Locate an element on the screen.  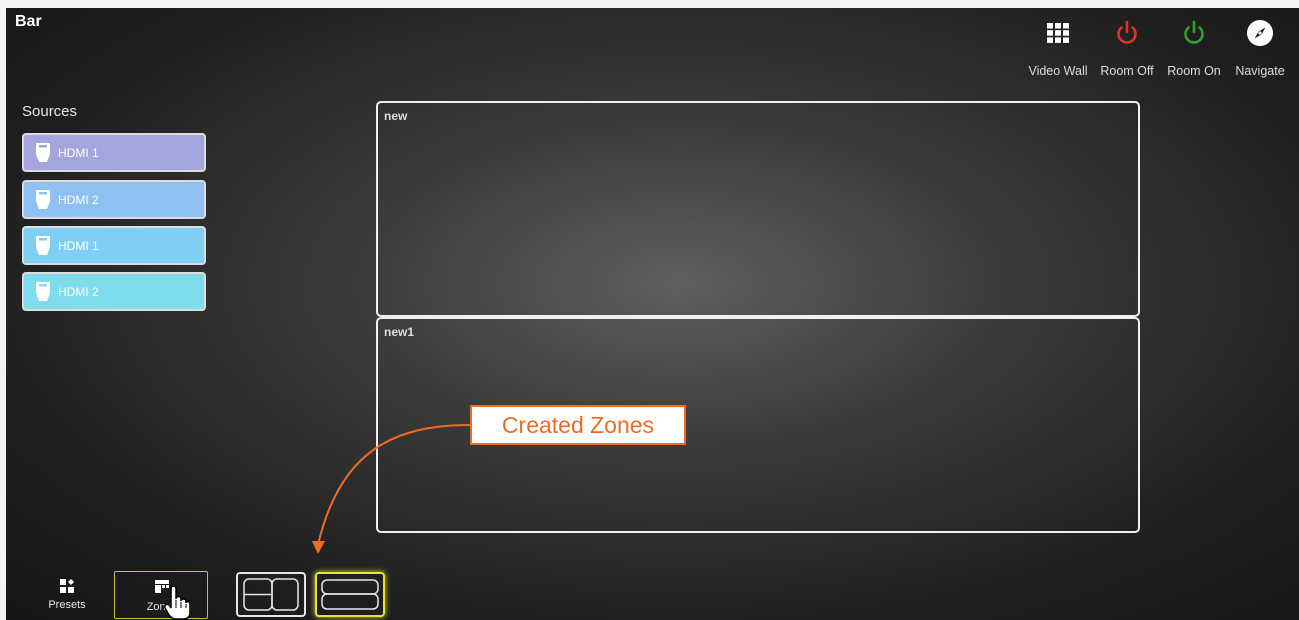
split-vertical-layout-icon is located at coordinates (271, 594).